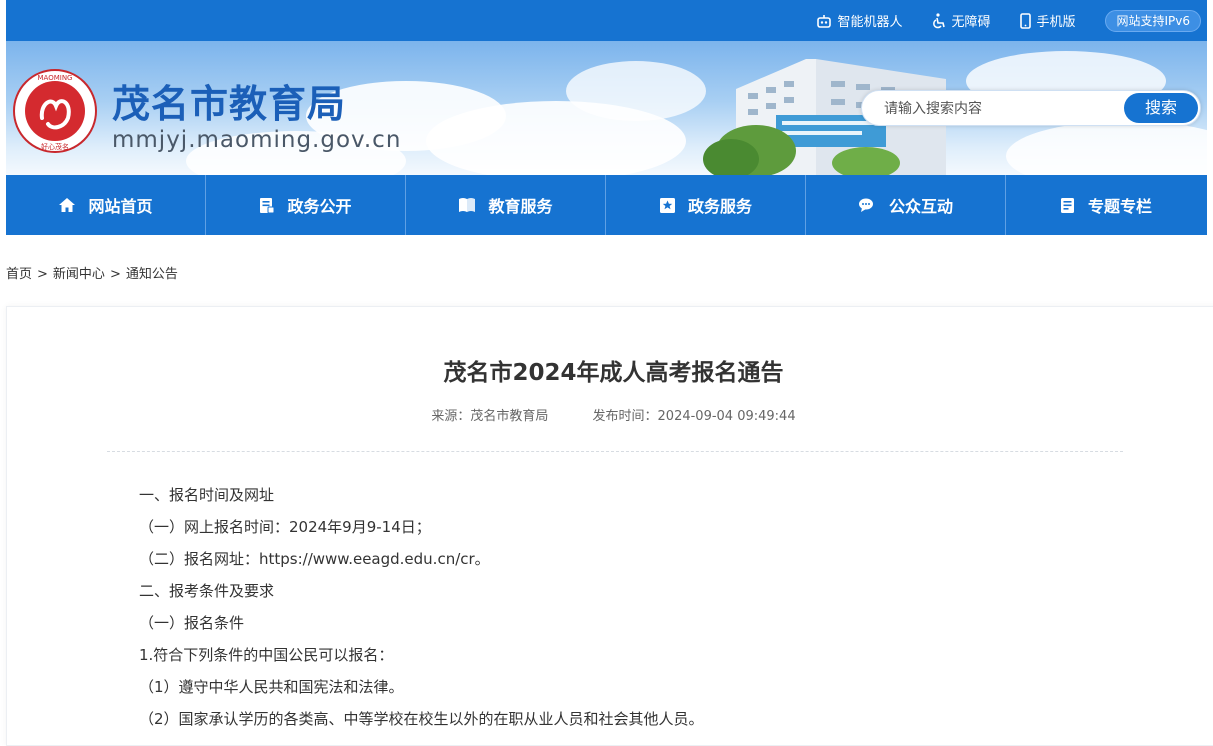 The image size is (1213, 746). I want to click on top-utility-bar: 智能机器人 无障碍 手机版 网站支持IPv6, so click(606, 20).